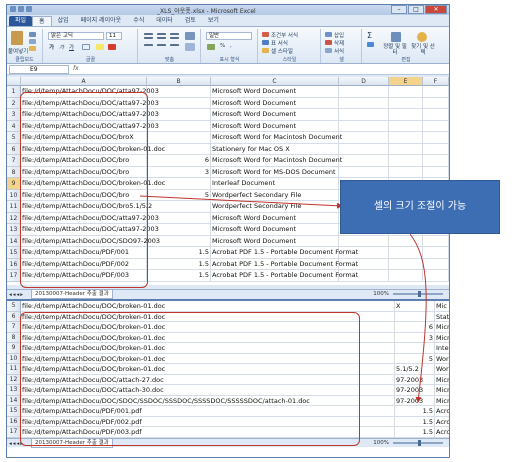  What do you see at coordinates (241, 202) in the screenshot?
I see `arrow-to-callout` at bounding box center [241, 202].